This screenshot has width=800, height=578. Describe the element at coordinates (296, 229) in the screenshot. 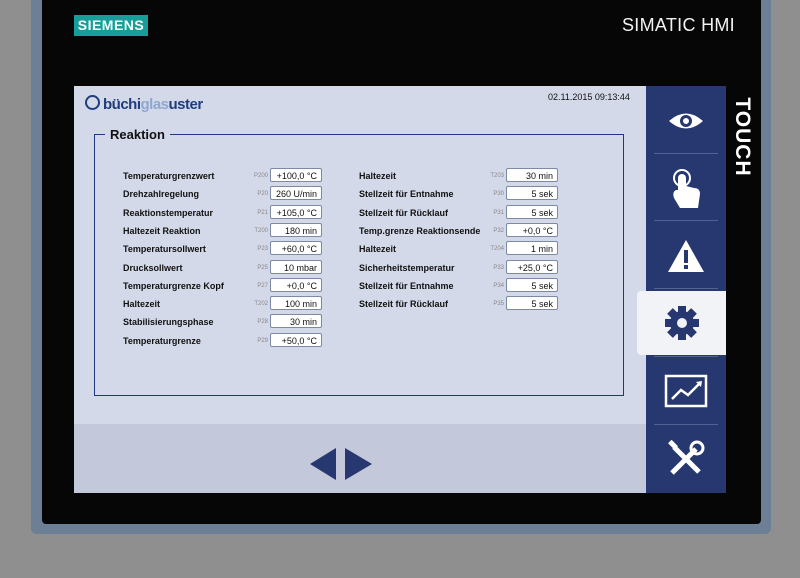

I see `param-value-field: 180 min` at that location.